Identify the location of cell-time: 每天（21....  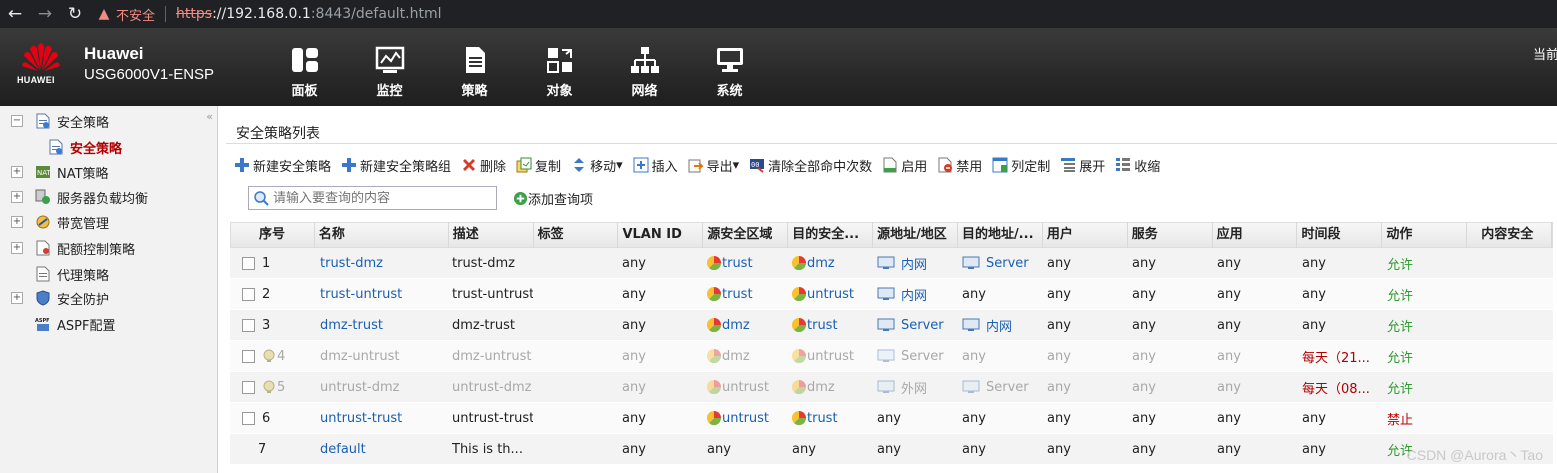
(1340, 356).